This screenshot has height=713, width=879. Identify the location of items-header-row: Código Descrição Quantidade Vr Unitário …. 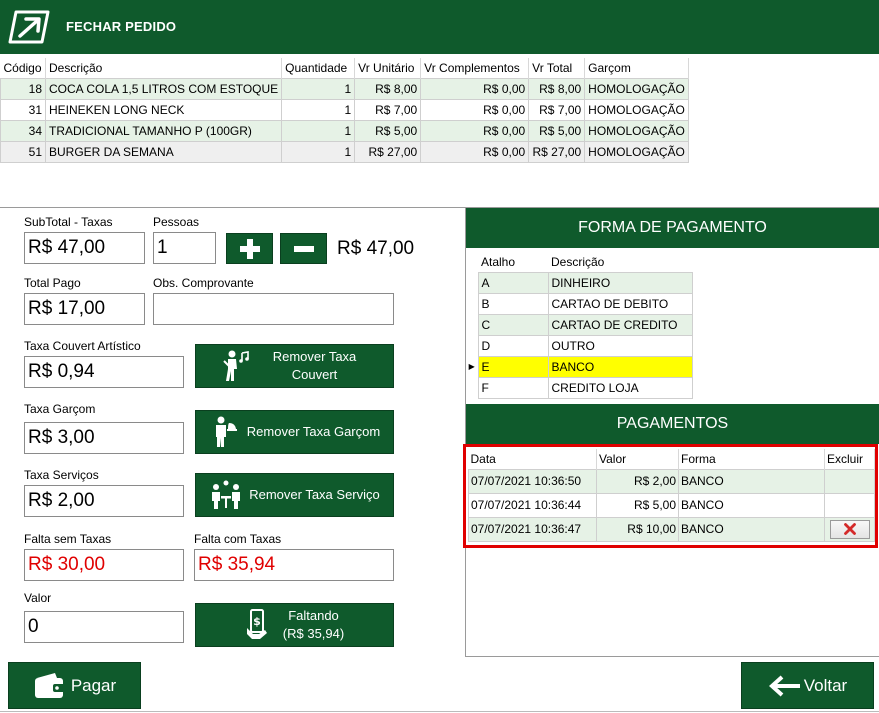
(344, 68).